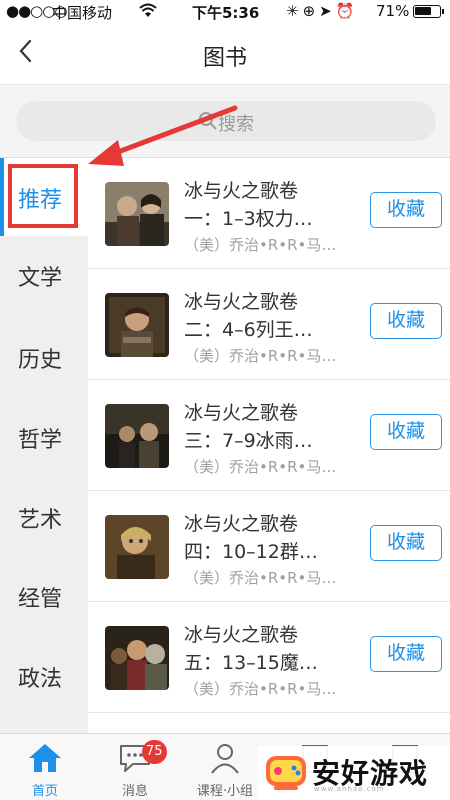 The image size is (450, 800). Describe the element at coordinates (40, 599) in the screenshot. I see `sidebar-item-label: 经管` at that location.